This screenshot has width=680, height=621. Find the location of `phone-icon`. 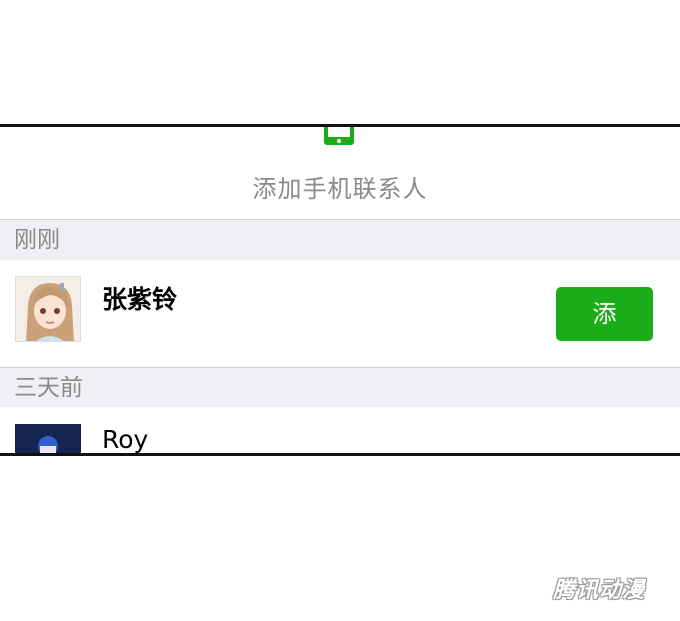

phone-icon is located at coordinates (339, 136).